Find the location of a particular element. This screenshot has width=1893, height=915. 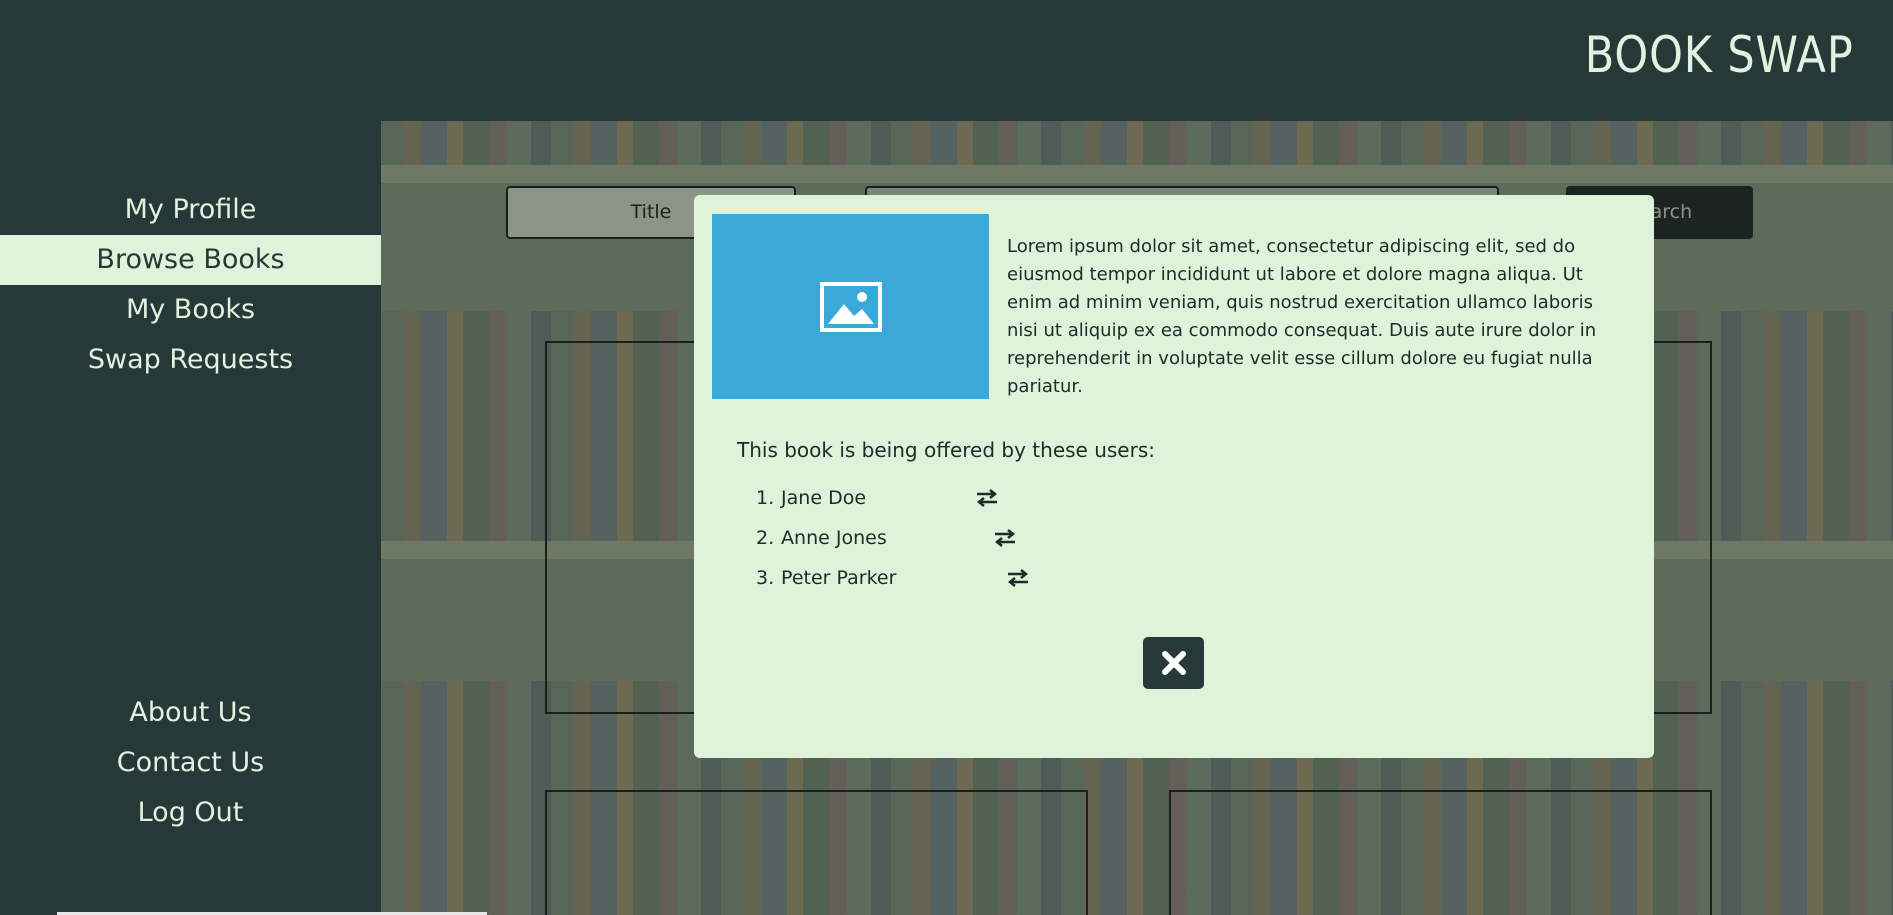

sidebar-item-my-profile: My Profile is located at coordinates (190, 210).